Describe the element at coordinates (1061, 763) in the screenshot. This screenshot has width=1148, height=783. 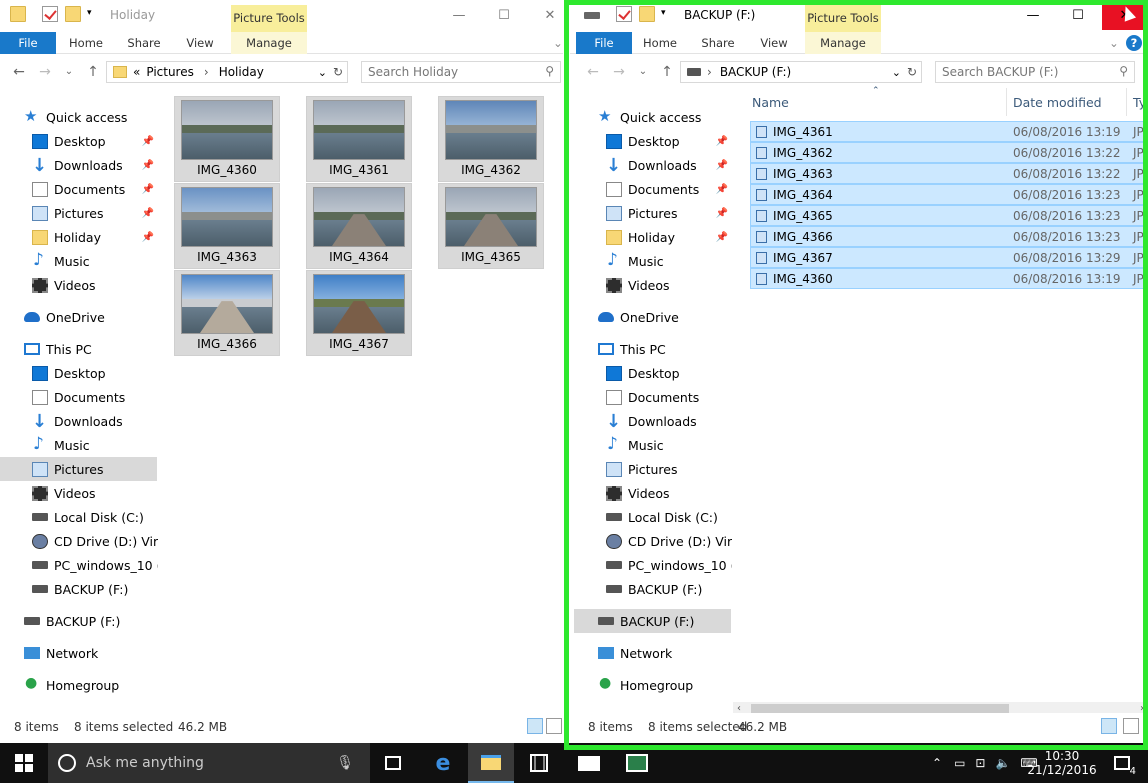
I see `clock: 10:30 21/12/2016` at that location.